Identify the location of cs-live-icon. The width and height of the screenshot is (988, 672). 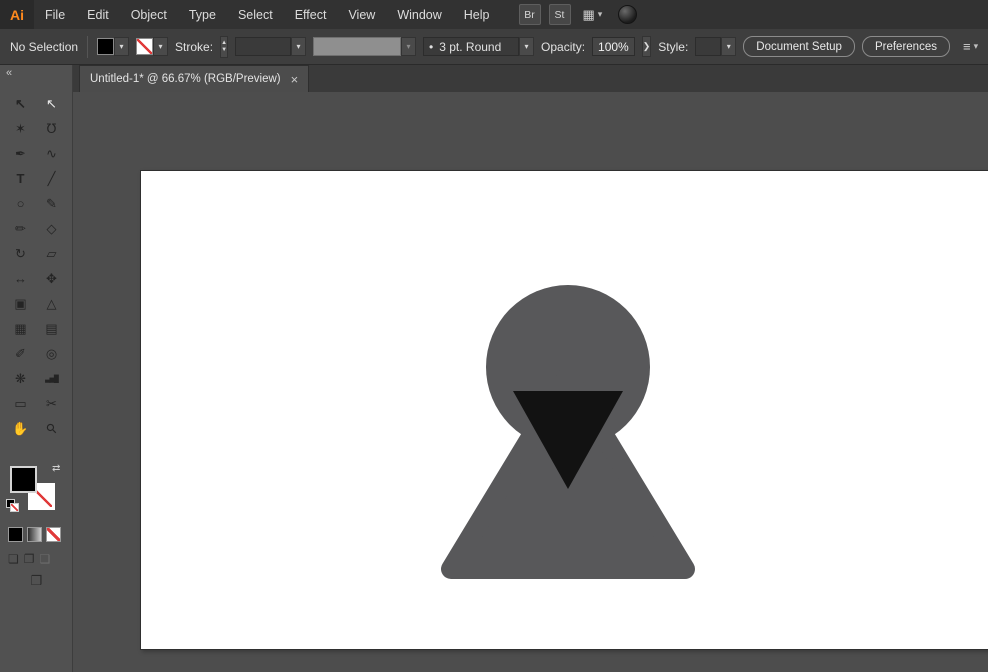
(628, 14).